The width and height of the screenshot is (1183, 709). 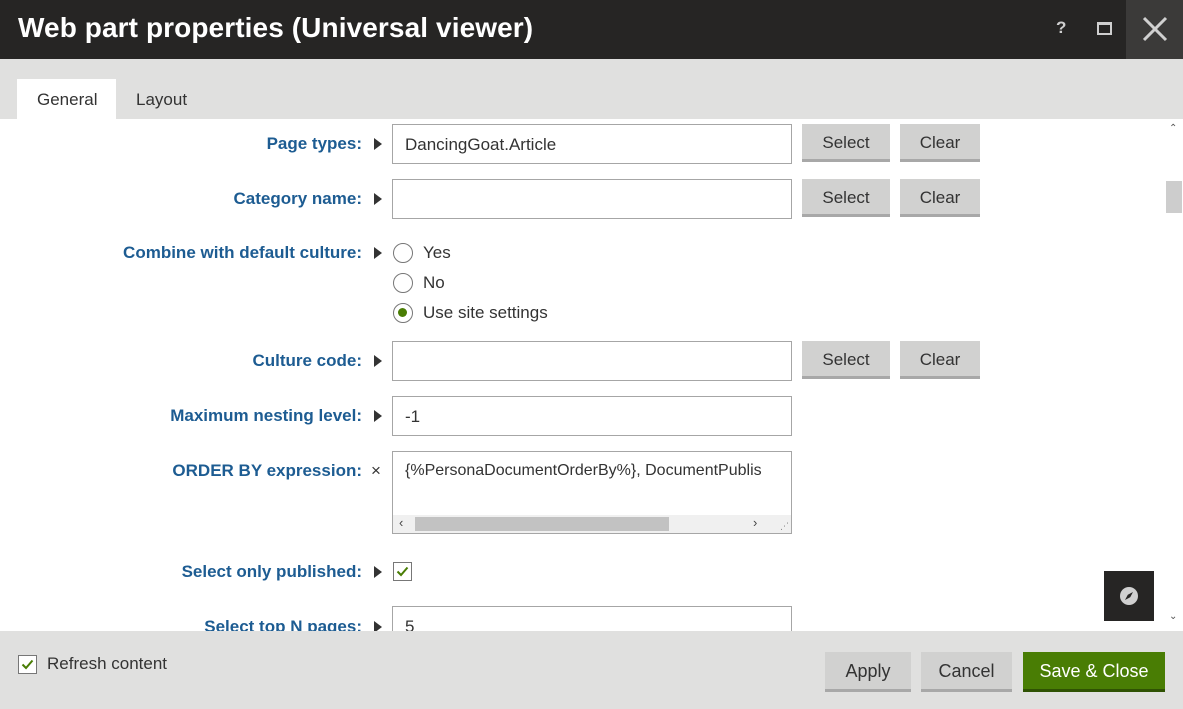 I want to click on refresh-content-checkbox, so click(x=27, y=664).